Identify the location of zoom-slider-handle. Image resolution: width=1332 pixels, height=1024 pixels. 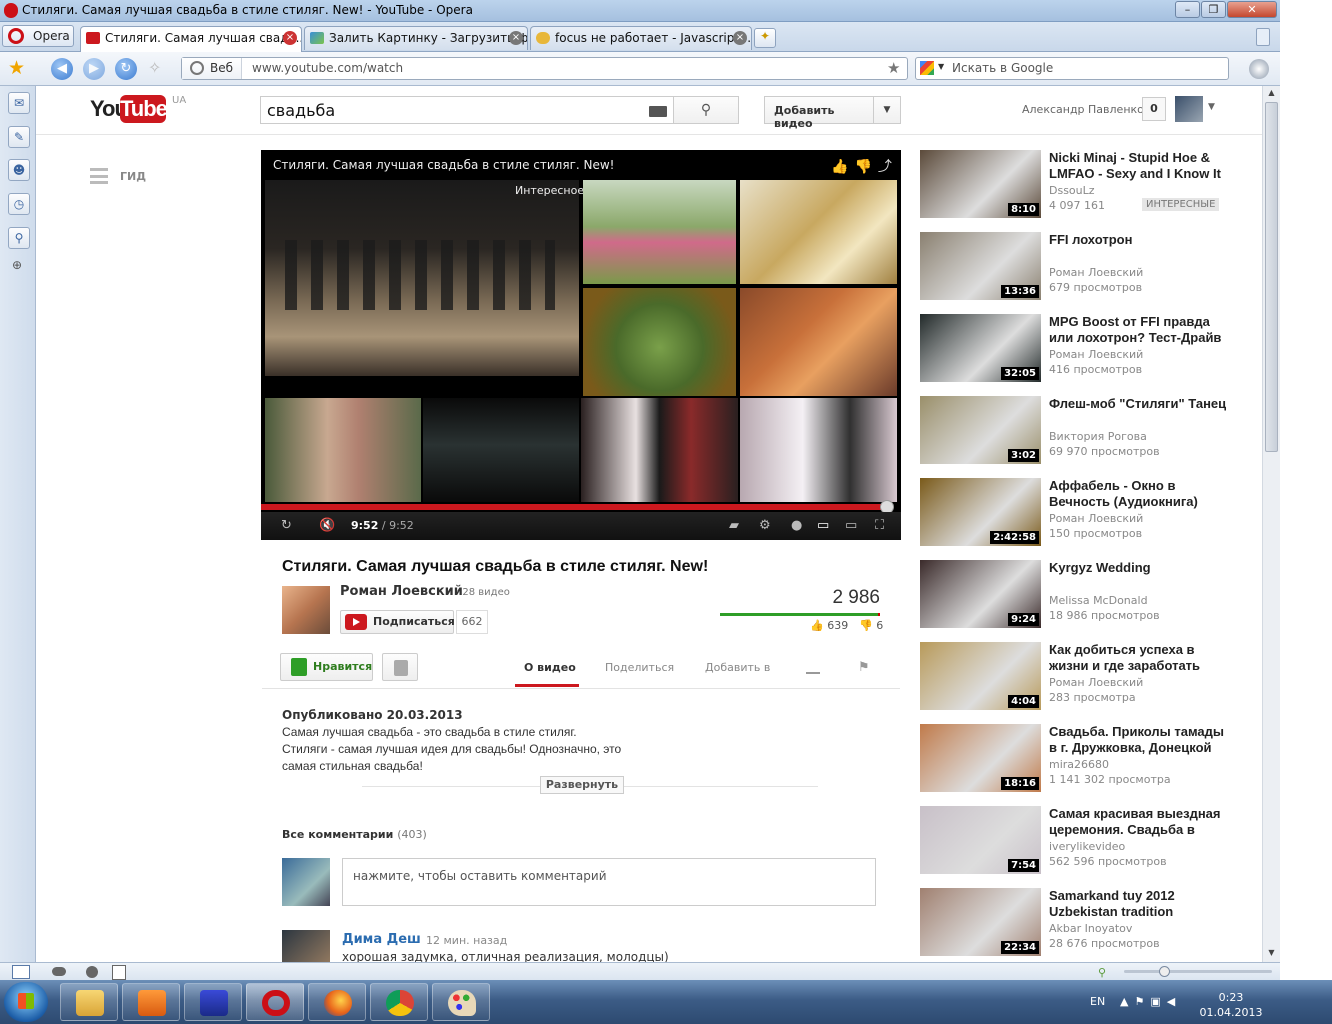
(1164, 971).